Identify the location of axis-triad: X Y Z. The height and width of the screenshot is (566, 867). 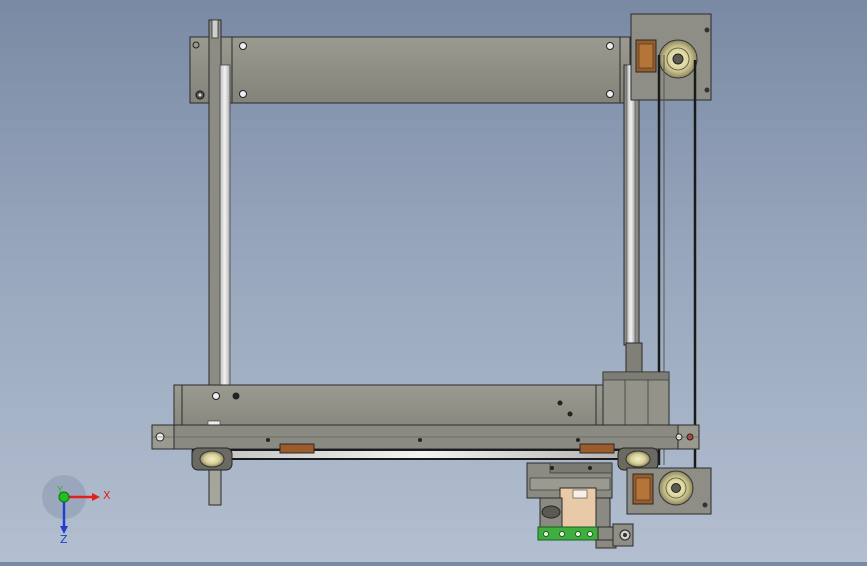
(76, 510).